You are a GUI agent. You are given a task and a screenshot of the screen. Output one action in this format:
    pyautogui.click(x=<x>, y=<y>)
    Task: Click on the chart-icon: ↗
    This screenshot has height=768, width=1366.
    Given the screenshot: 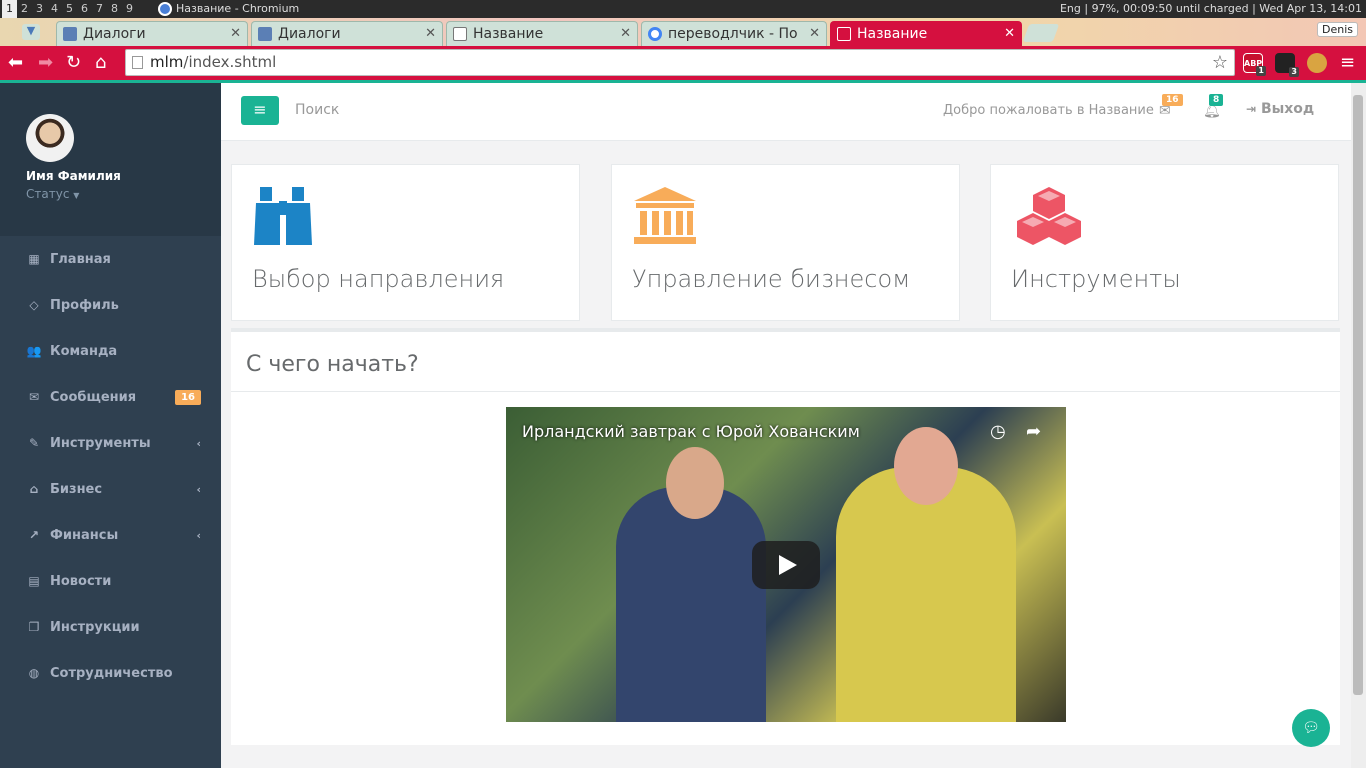 What is the action you would take?
    pyautogui.click(x=34, y=535)
    